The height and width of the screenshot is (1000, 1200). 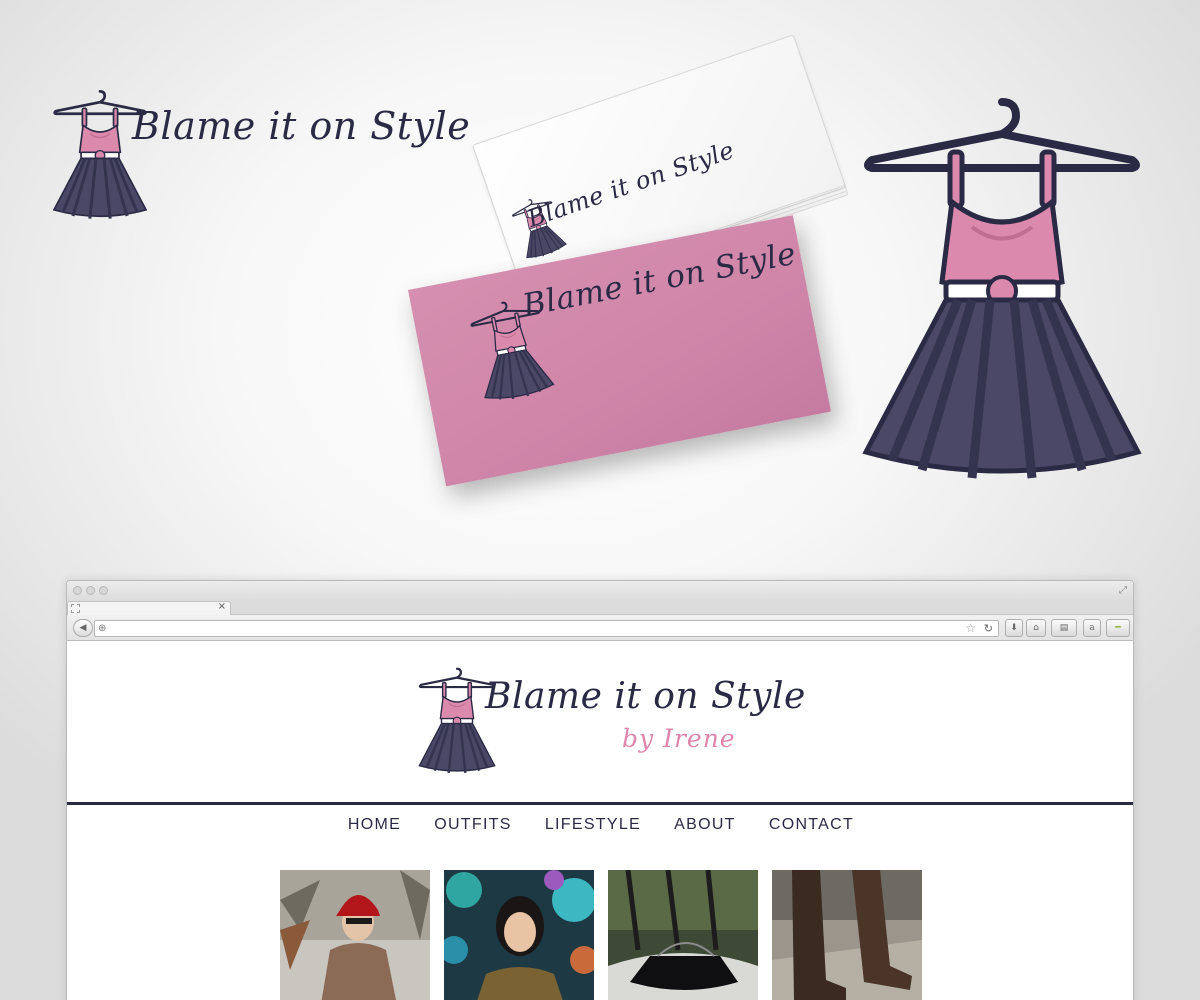 What do you see at coordinates (75, 608) in the screenshot?
I see `favicon-icon` at bounding box center [75, 608].